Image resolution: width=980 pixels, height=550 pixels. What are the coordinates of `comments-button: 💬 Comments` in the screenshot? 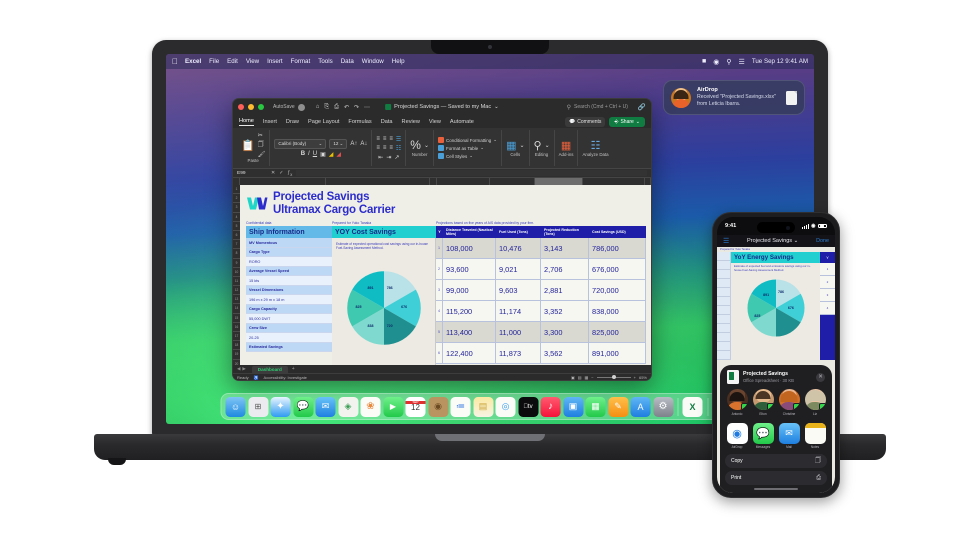 It's located at (585, 121).